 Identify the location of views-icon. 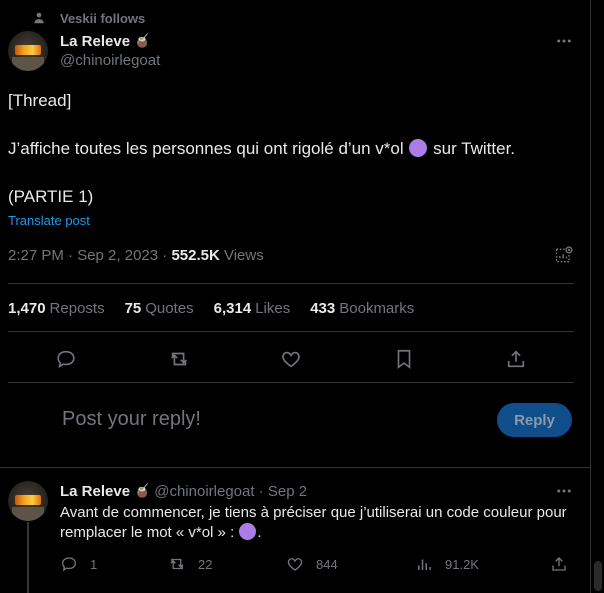
(424, 564).